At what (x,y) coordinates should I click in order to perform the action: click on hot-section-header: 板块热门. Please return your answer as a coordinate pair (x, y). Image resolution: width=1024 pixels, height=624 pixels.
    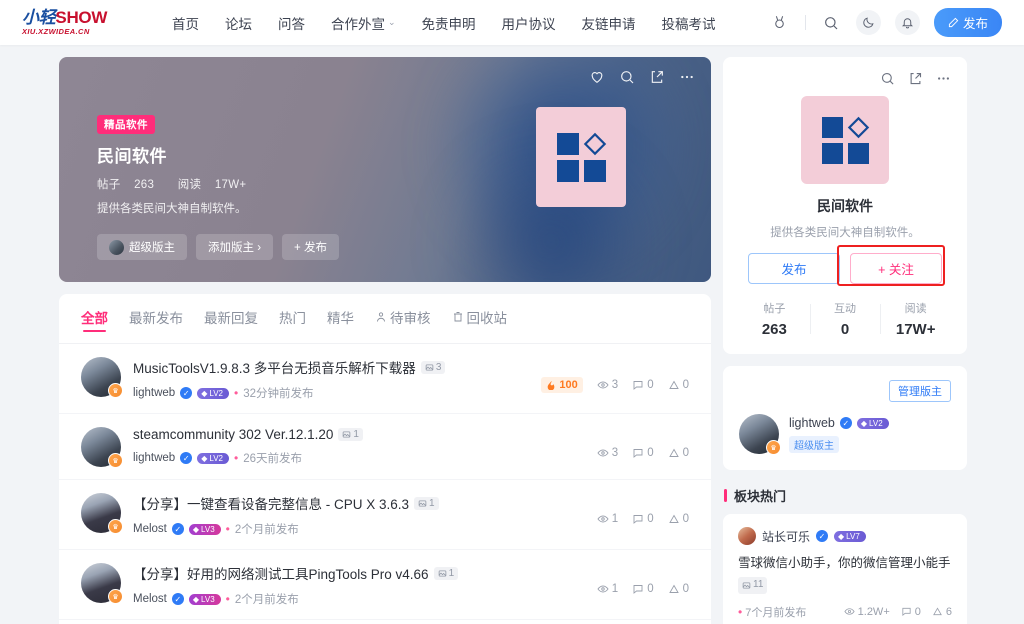
    Looking at the image, I should click on (845, 495).